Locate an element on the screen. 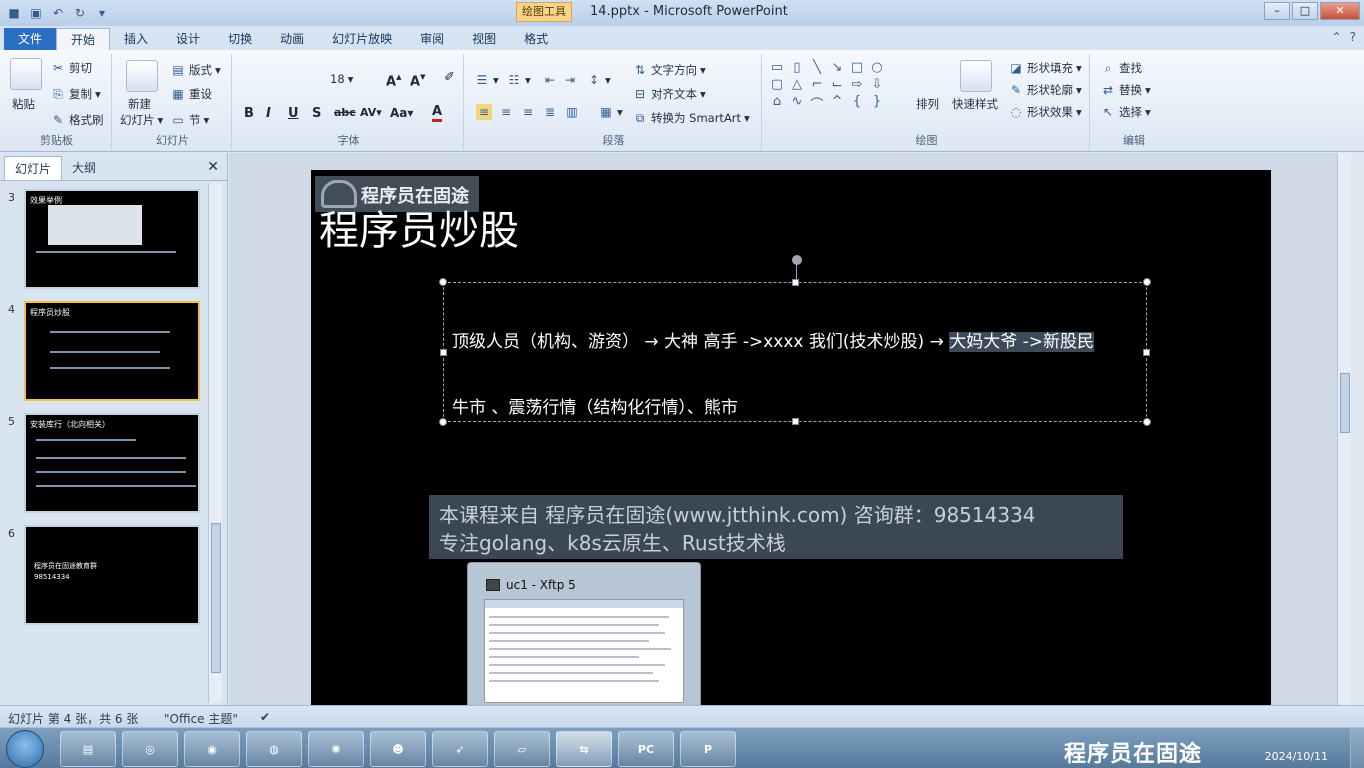 The width and height of the screenshot is (1364, 768). shadow-button: S is located at coordinates (316, 113).